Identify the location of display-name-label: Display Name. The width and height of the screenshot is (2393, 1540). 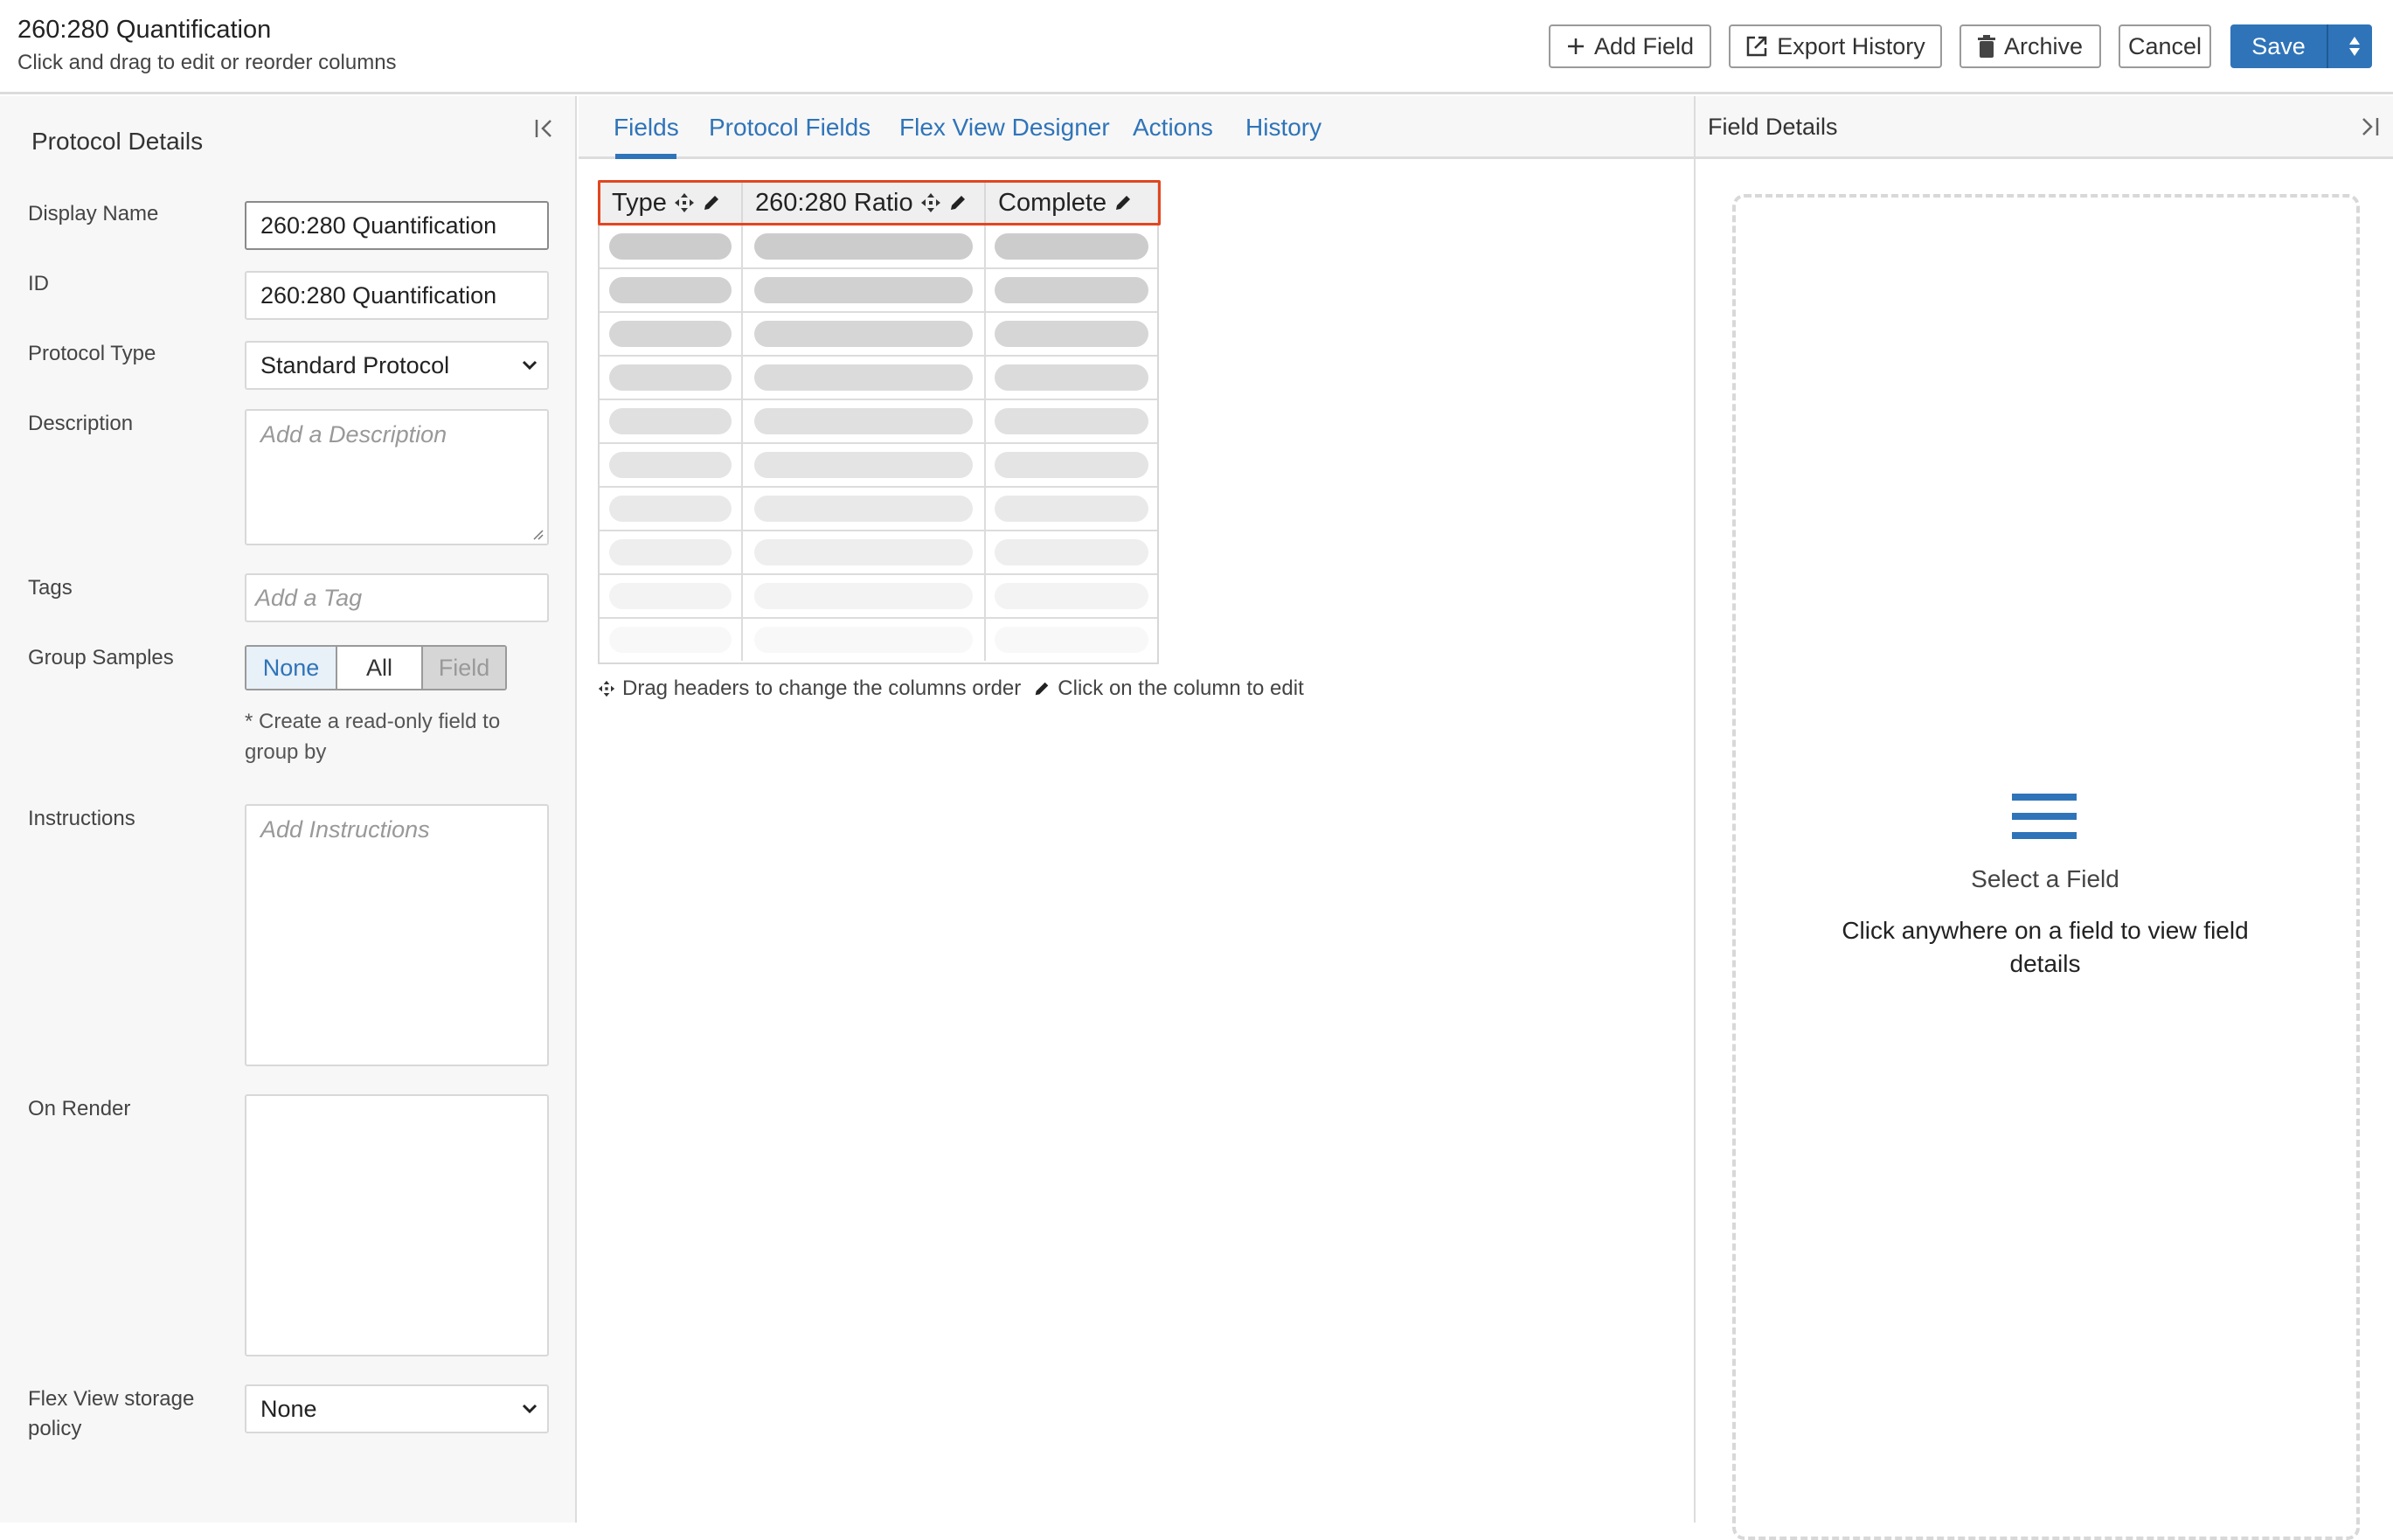
(93, 213).